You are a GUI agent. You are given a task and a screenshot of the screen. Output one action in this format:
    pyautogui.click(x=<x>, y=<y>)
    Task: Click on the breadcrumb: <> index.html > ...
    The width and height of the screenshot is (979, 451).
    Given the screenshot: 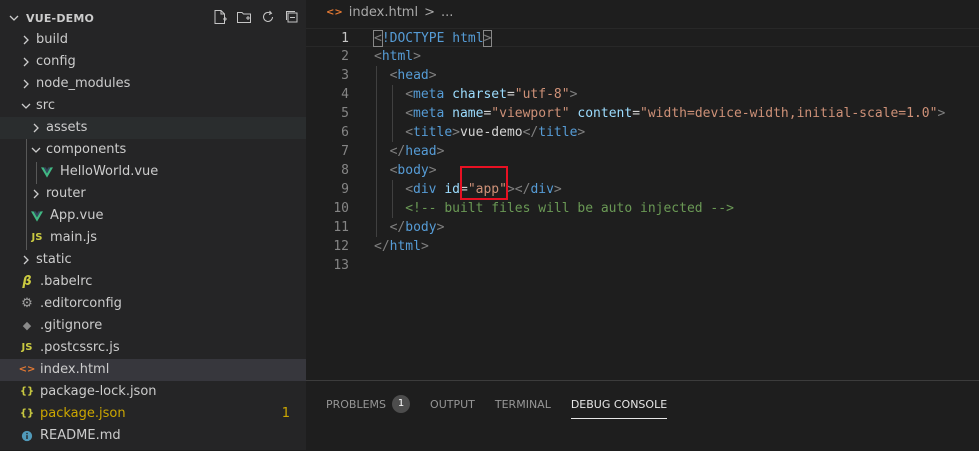 What is the action you would take?
    pyautogui.click(x=379, y=12)
    